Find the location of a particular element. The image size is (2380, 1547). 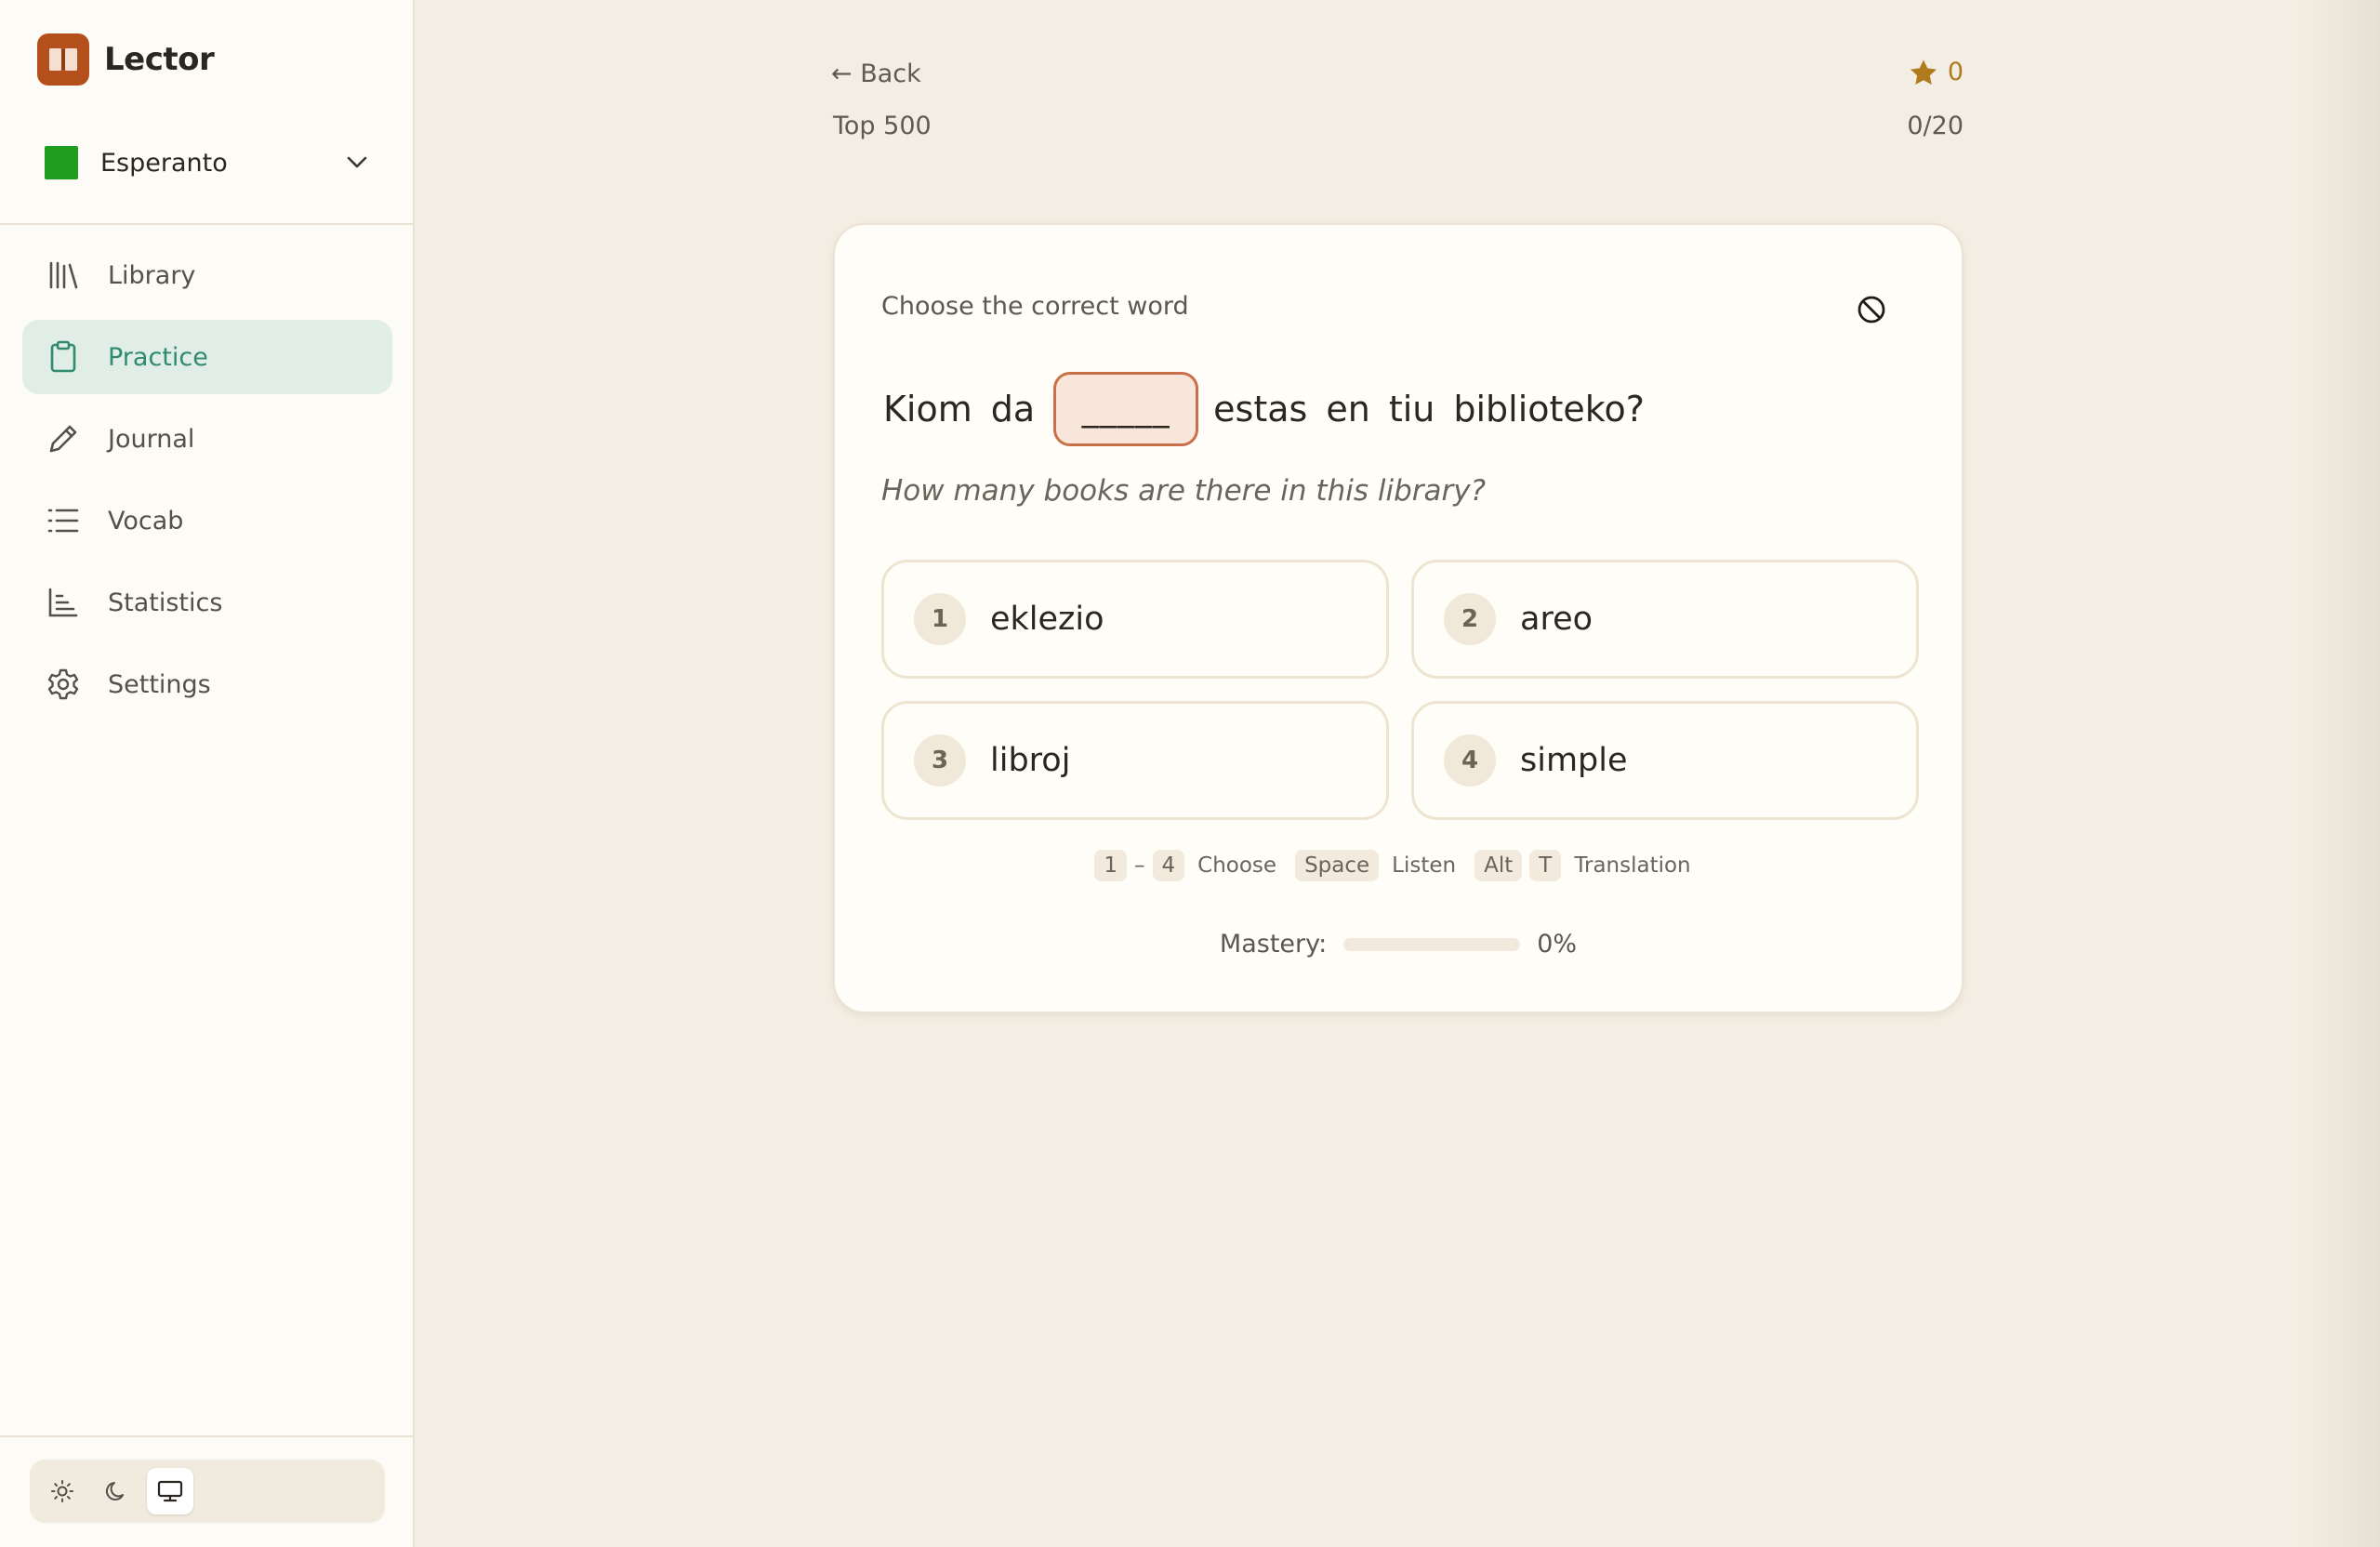

exercise-instruction: Choose the correct word is located at coordinates (1035, 306).